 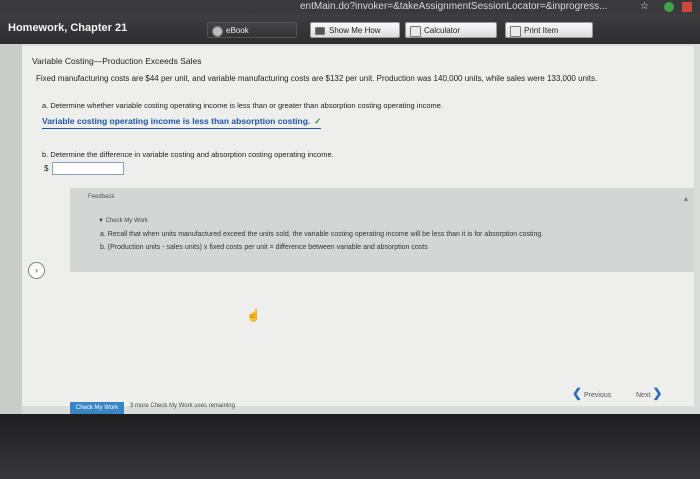 What do you see at coordinates (46, 168) in the screenshot?
I see `currency-symbol: $` at bounding box center [46, 168].